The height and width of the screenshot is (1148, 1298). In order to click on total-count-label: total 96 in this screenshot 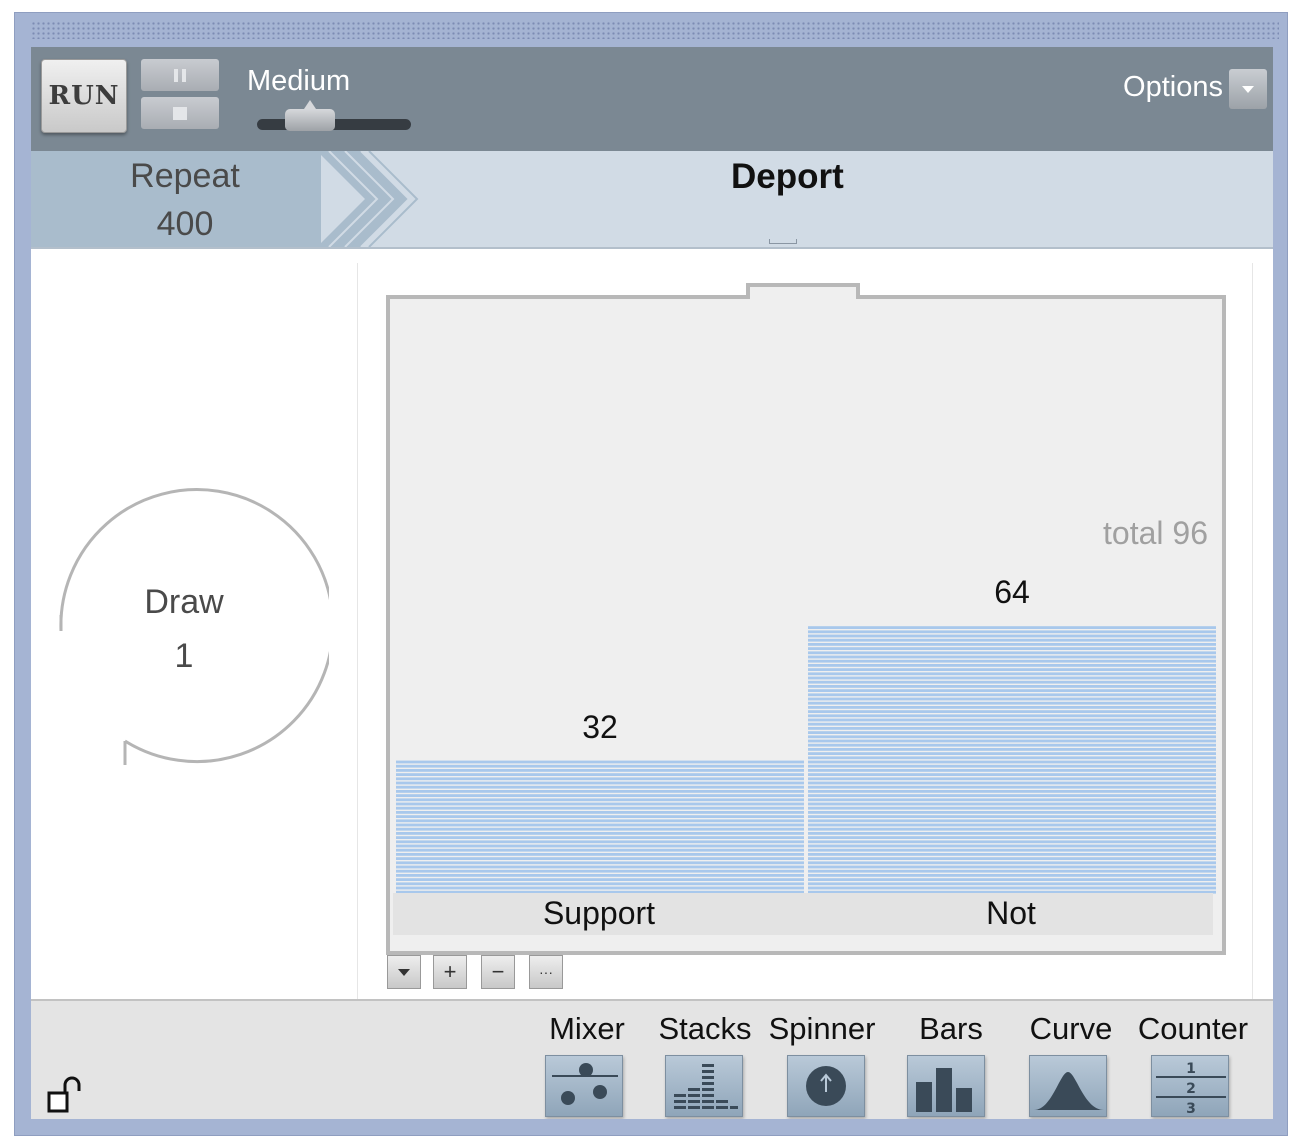, I will do `click(1155, 533)`.